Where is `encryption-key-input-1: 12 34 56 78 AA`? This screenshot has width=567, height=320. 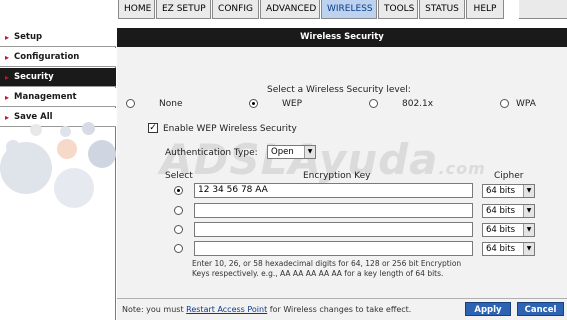 encryption-key-input-1: 12 34 56 78 AA is located at coordinates (333, 190).